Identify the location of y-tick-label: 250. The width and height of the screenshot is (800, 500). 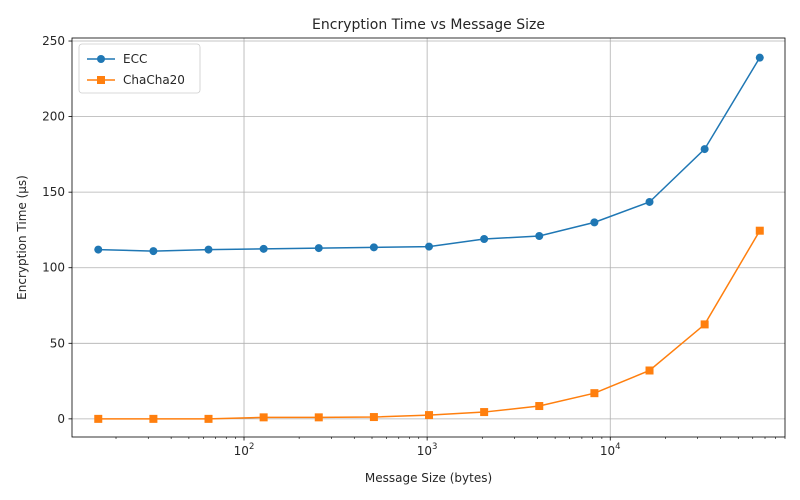
(53, 41).